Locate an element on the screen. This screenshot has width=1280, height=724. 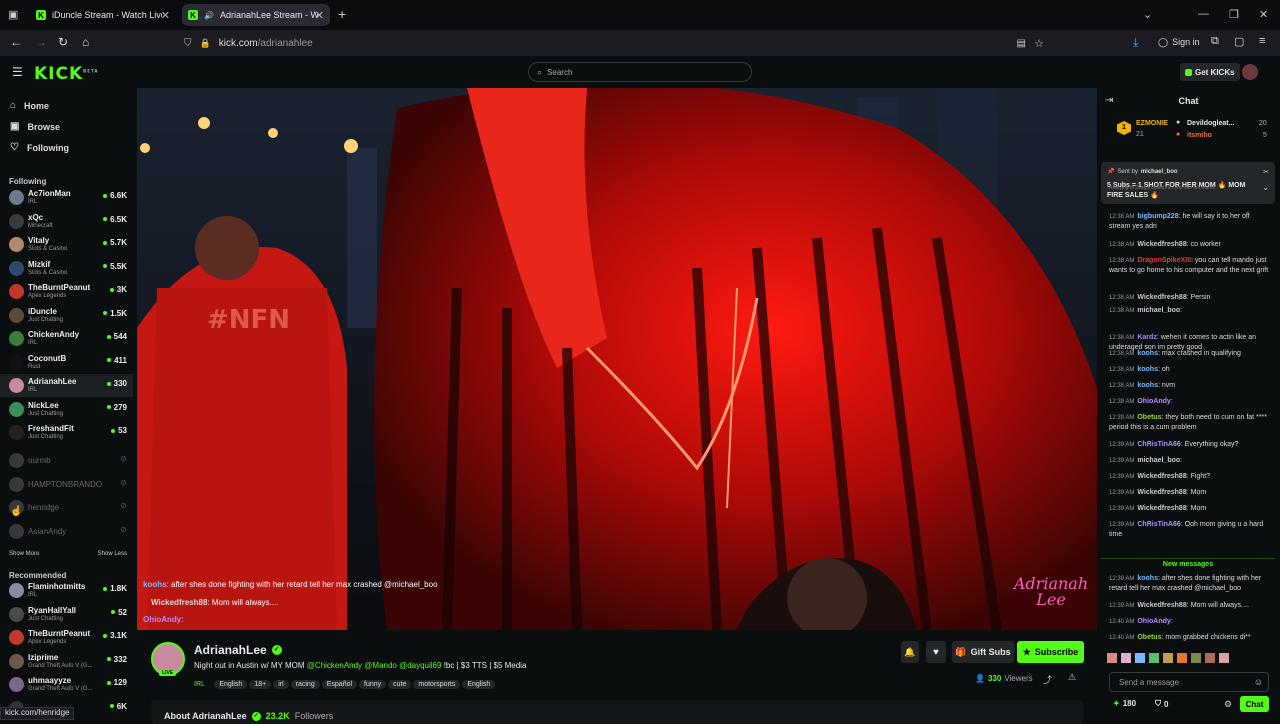
downloads-icon: ⤓ is located at coordinates (1135, 42).